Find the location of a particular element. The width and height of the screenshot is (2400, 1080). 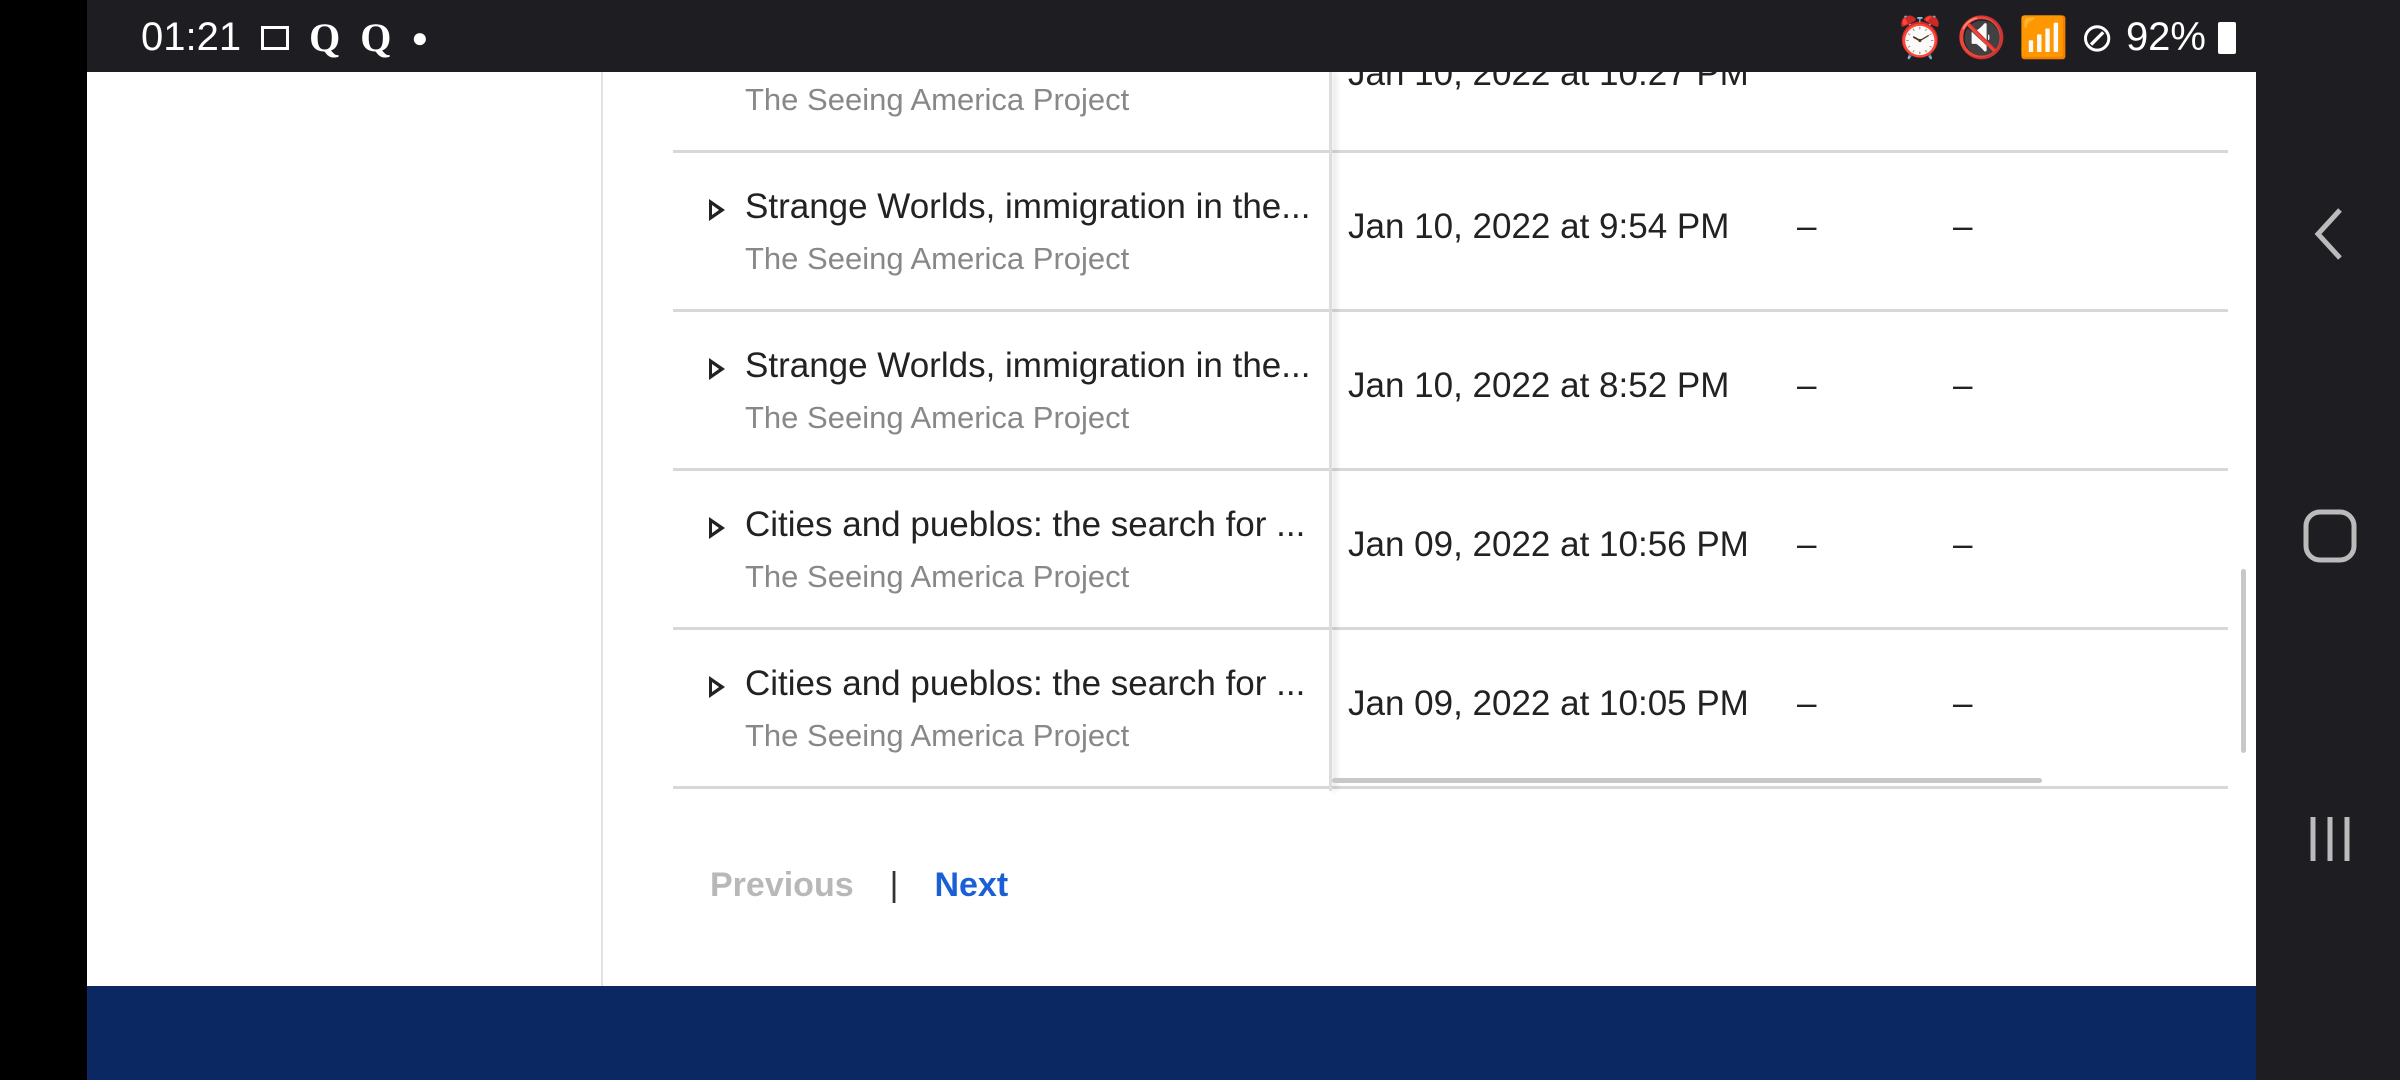

mute-icon: 🔇 is located at coordinates (1981, 38).